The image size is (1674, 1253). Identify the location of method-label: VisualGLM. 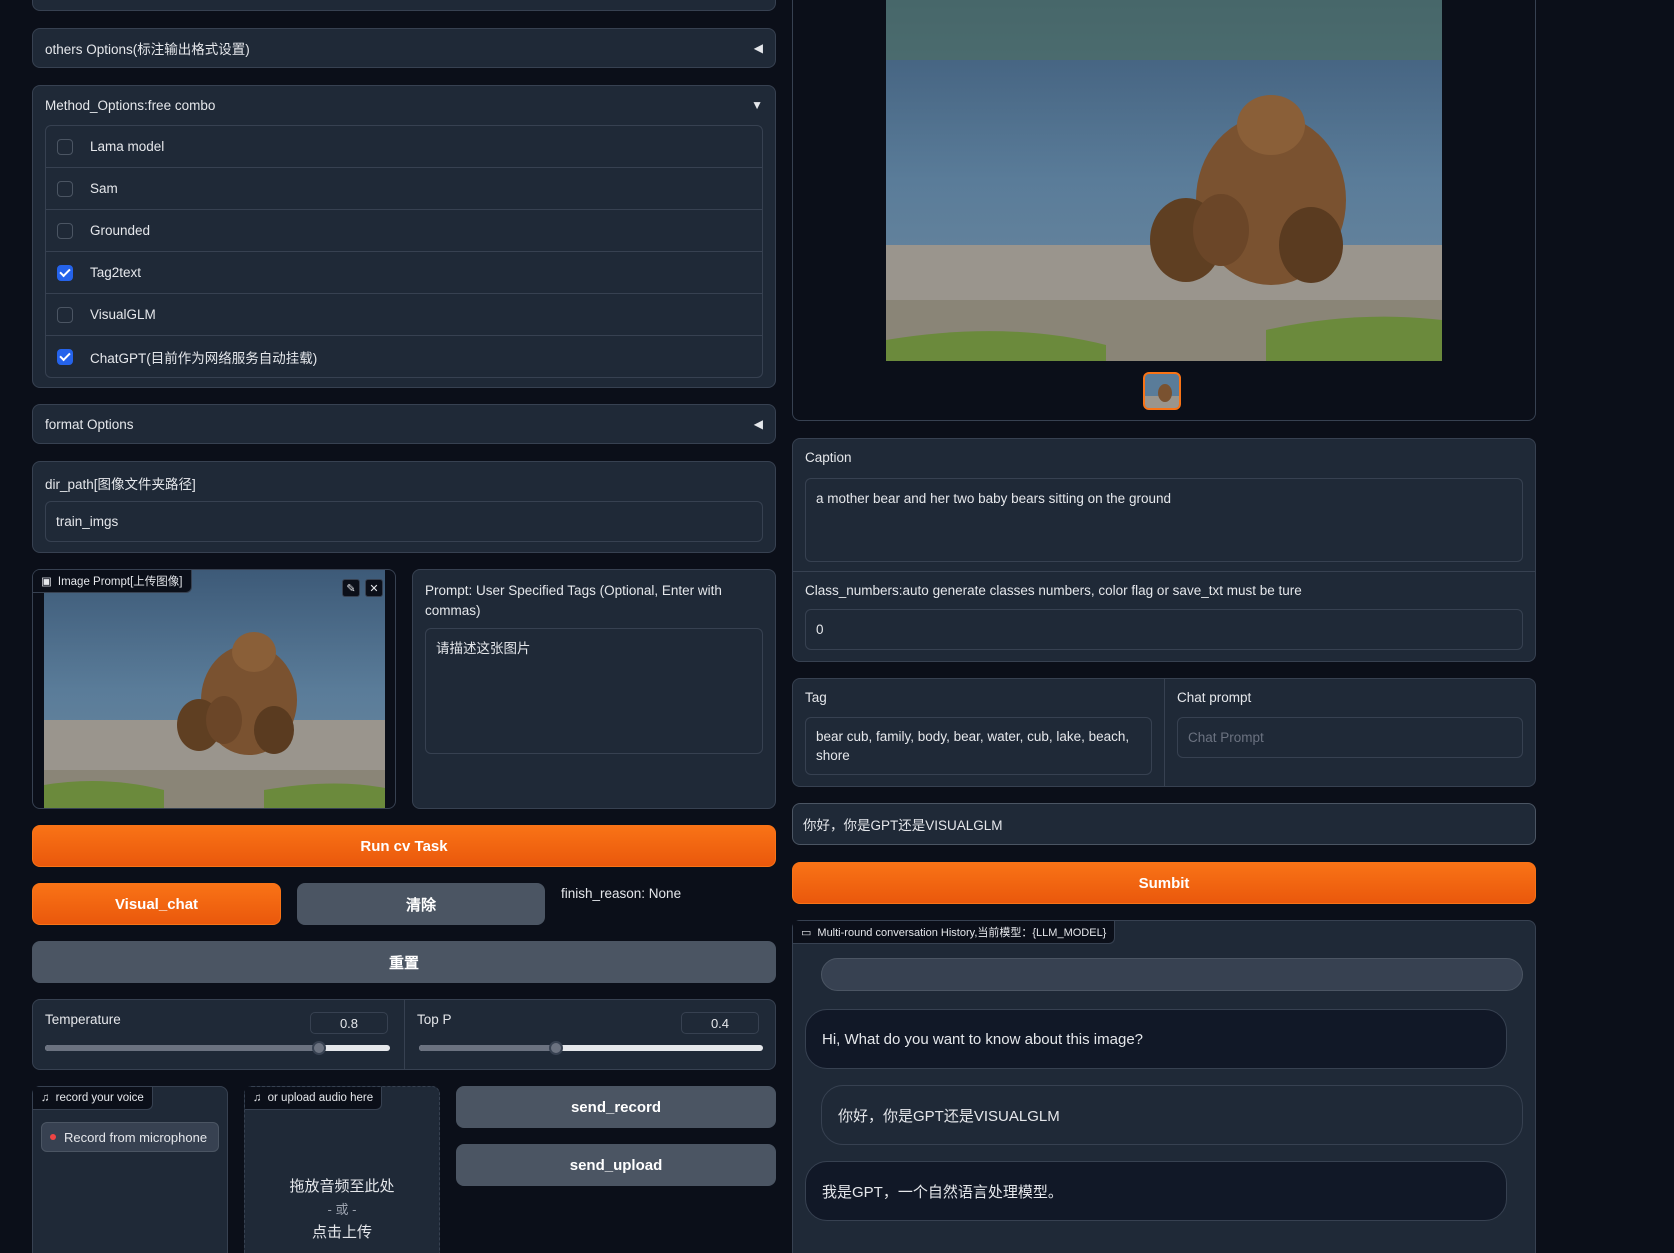
(123, 314).